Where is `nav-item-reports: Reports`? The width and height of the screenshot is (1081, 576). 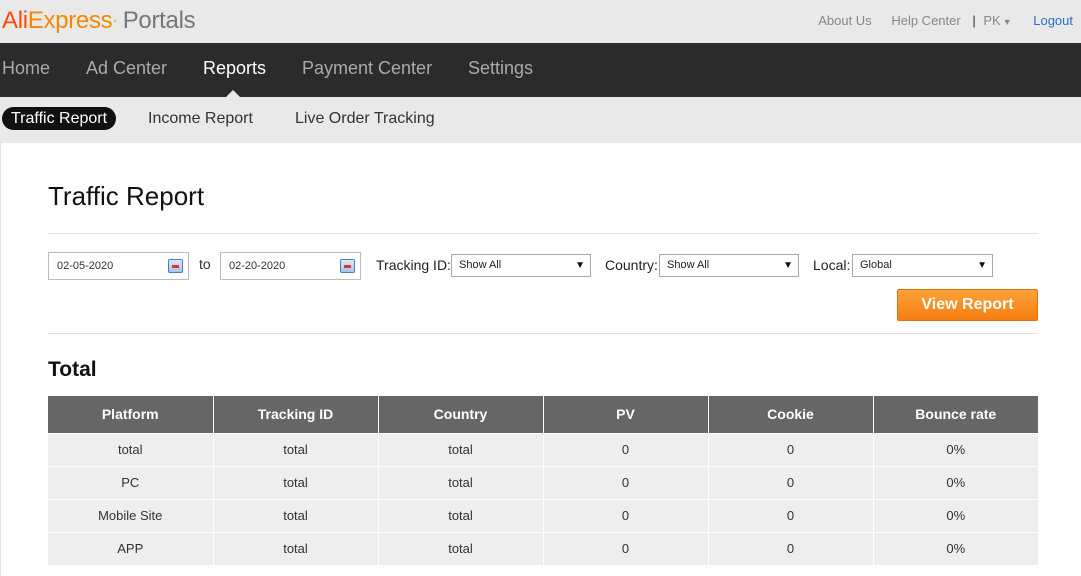 nav-item-reports: Reports is located at coordinates (234, 70).